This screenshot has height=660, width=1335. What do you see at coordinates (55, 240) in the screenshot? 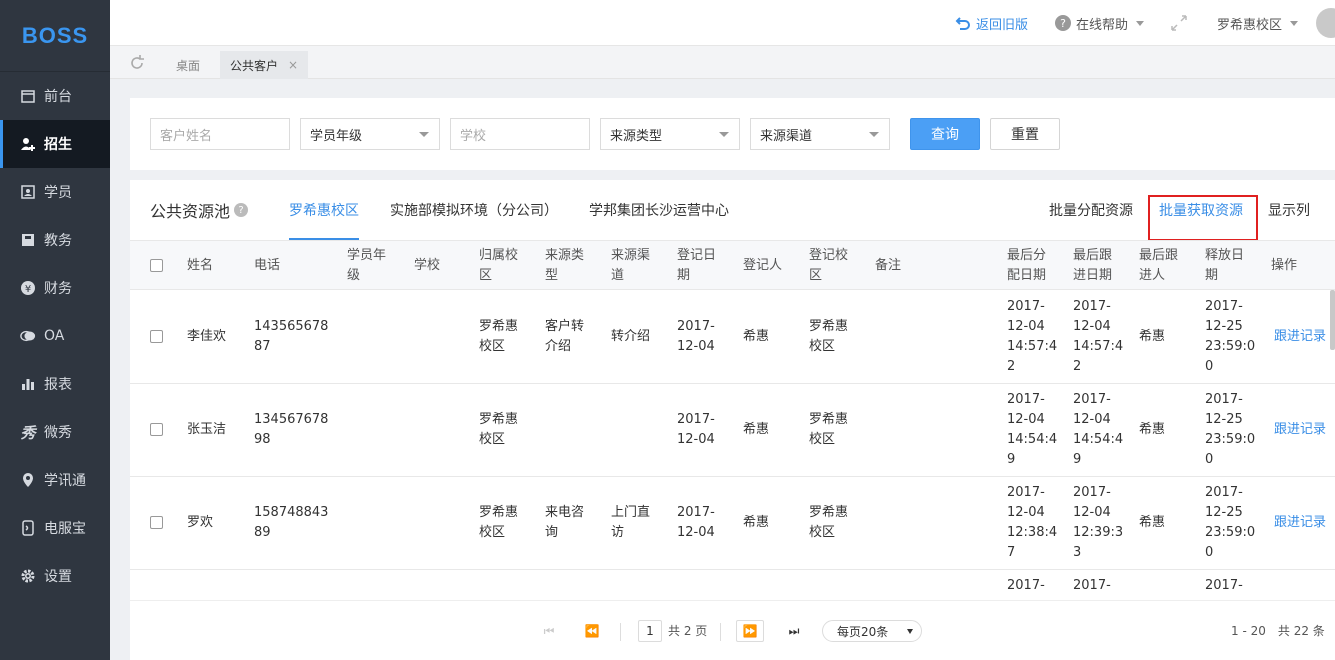
I see `sidebar-item-3: 教务` at bounding box center [55, 240].